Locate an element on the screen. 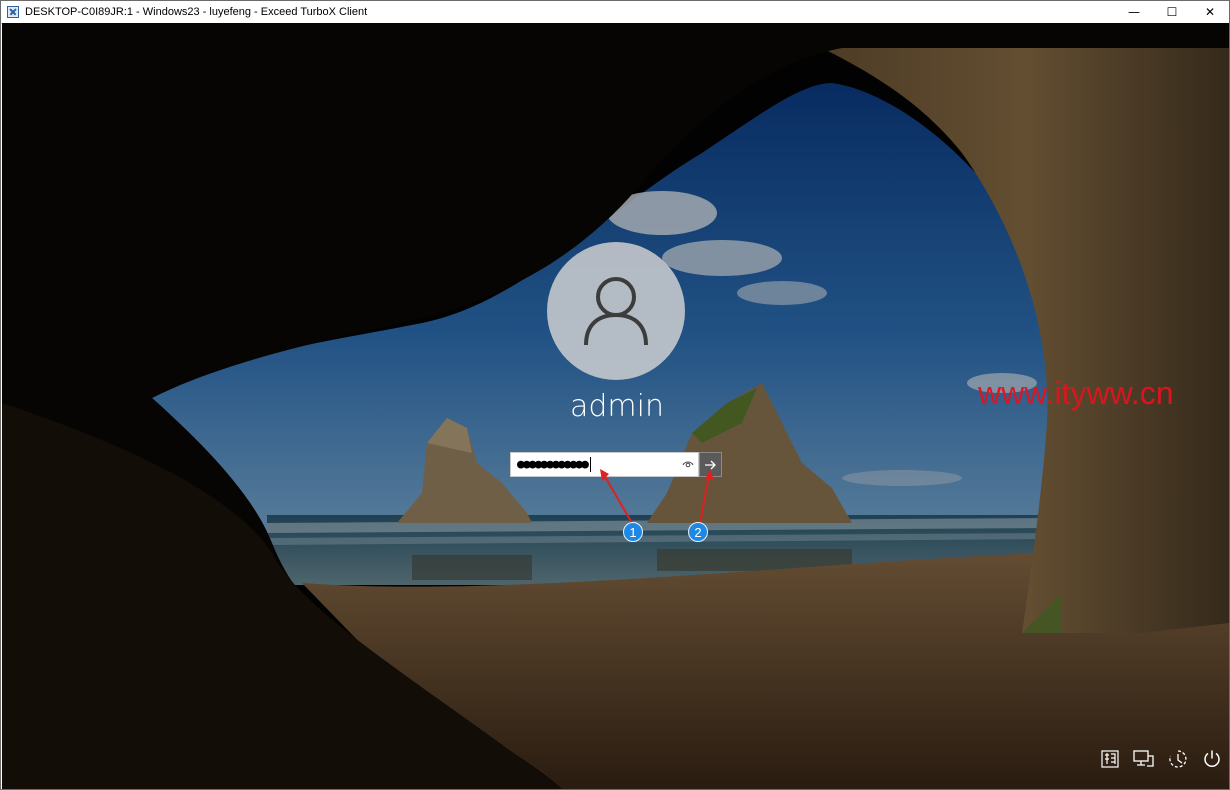  minimize-button: — is located at coordinates (1134, 12).